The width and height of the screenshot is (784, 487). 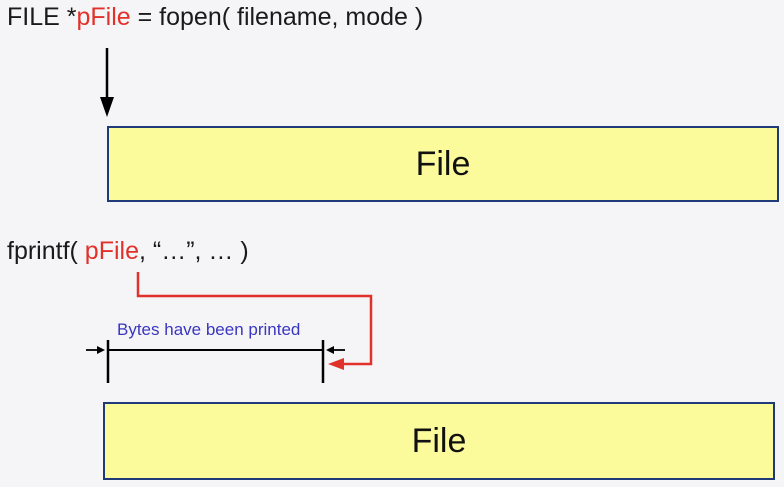 I want to click on file-box-bottom: File, so click(x=439, y=441).